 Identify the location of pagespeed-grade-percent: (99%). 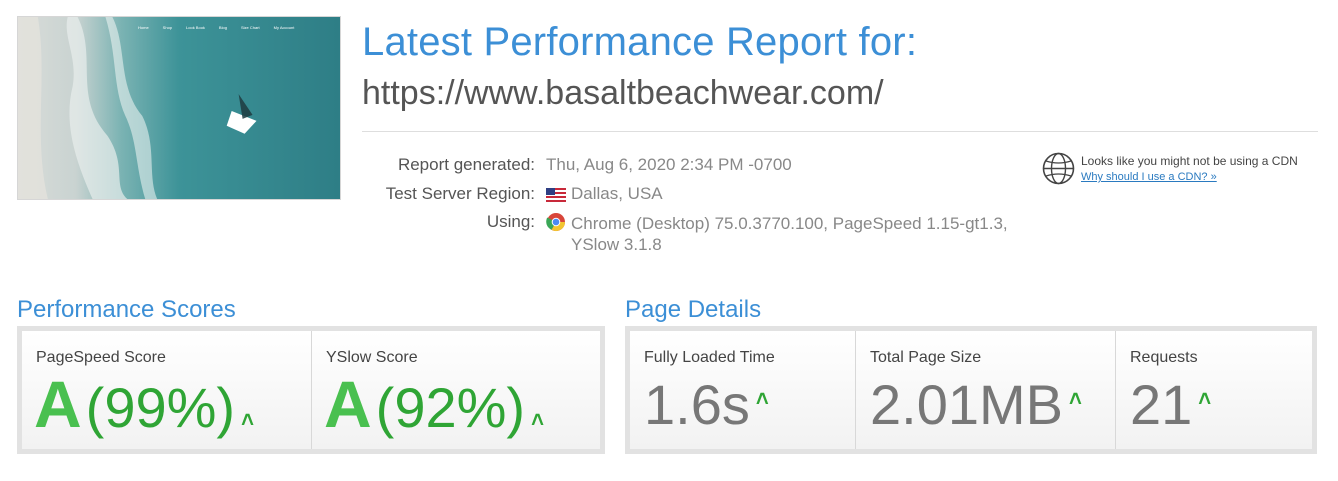
(160, 407).